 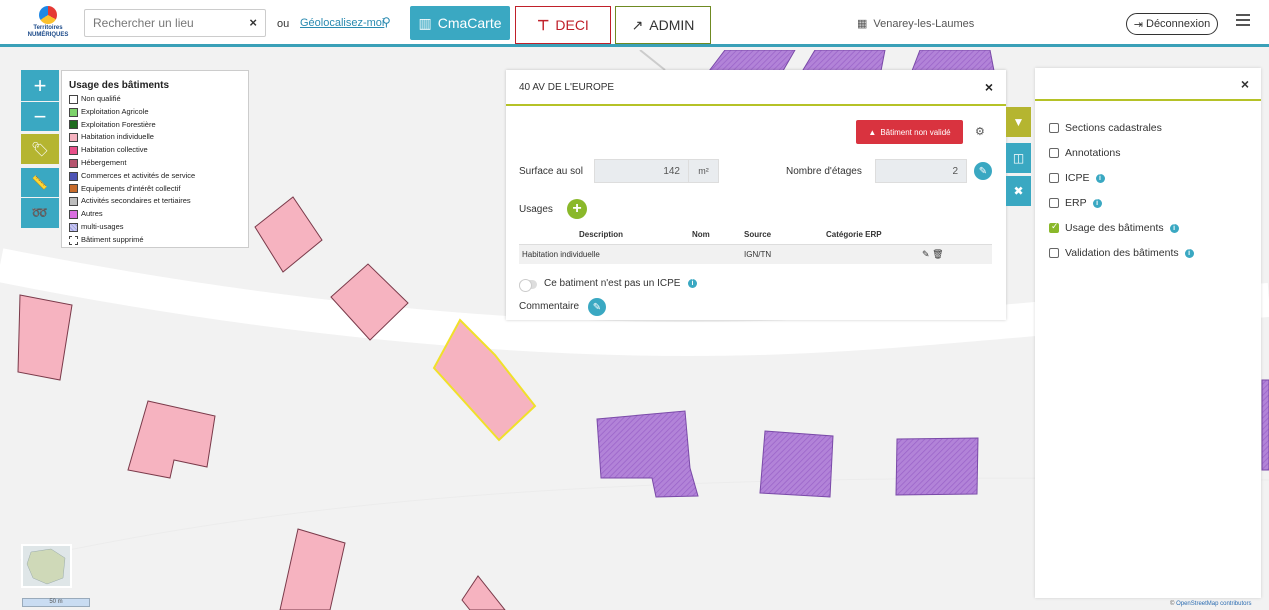 What do you see at coordinates (549, 306) in the screenshot?
I see `comment-label: Commentaire` at bounding box center [549, 306].